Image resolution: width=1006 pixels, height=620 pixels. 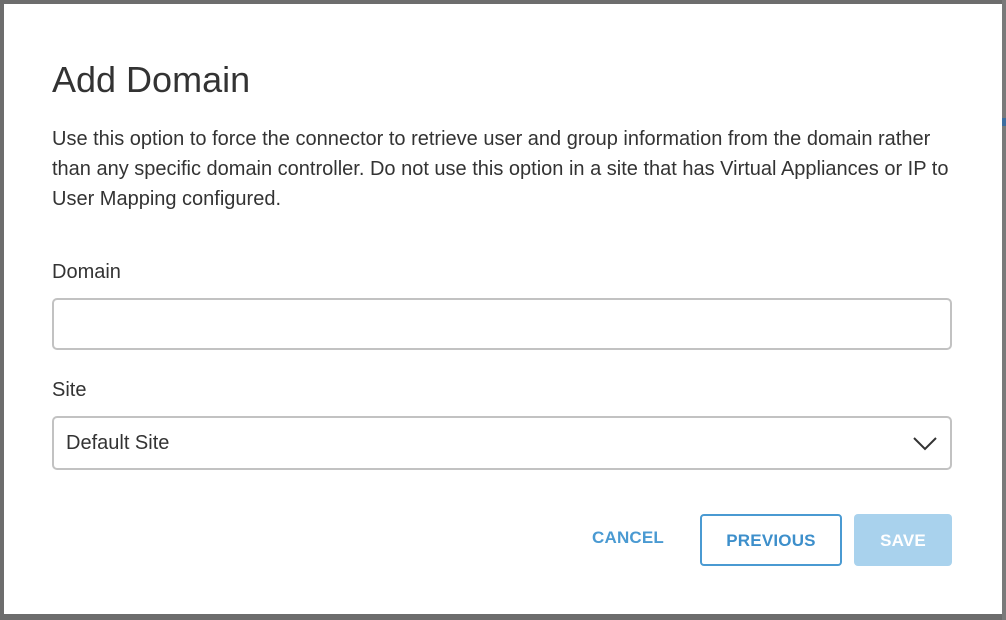 I want to click on save-button: SAVE, so click(x=903, y=540).